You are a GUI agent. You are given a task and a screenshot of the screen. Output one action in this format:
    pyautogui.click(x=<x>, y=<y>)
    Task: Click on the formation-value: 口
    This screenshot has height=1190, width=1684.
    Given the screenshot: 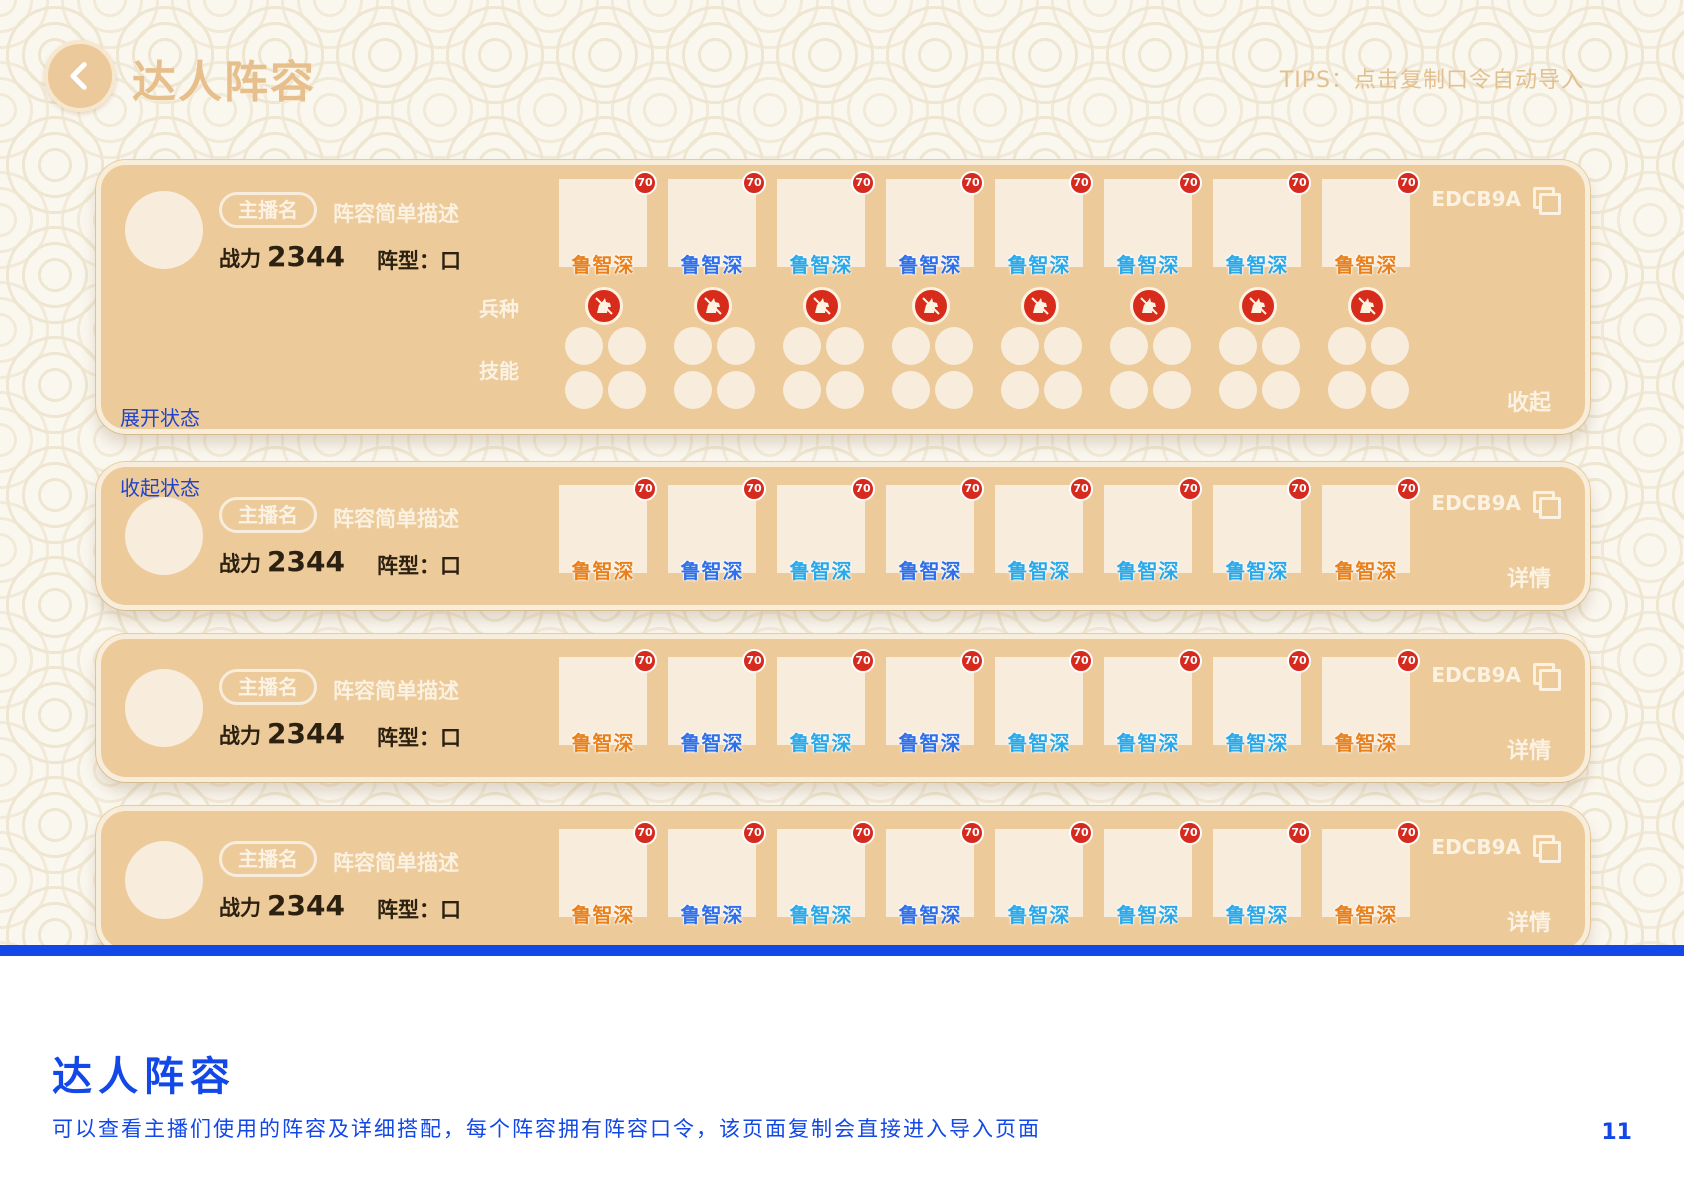 What is the action you would take?
    pyautogui.click(x=450, y=738)
    